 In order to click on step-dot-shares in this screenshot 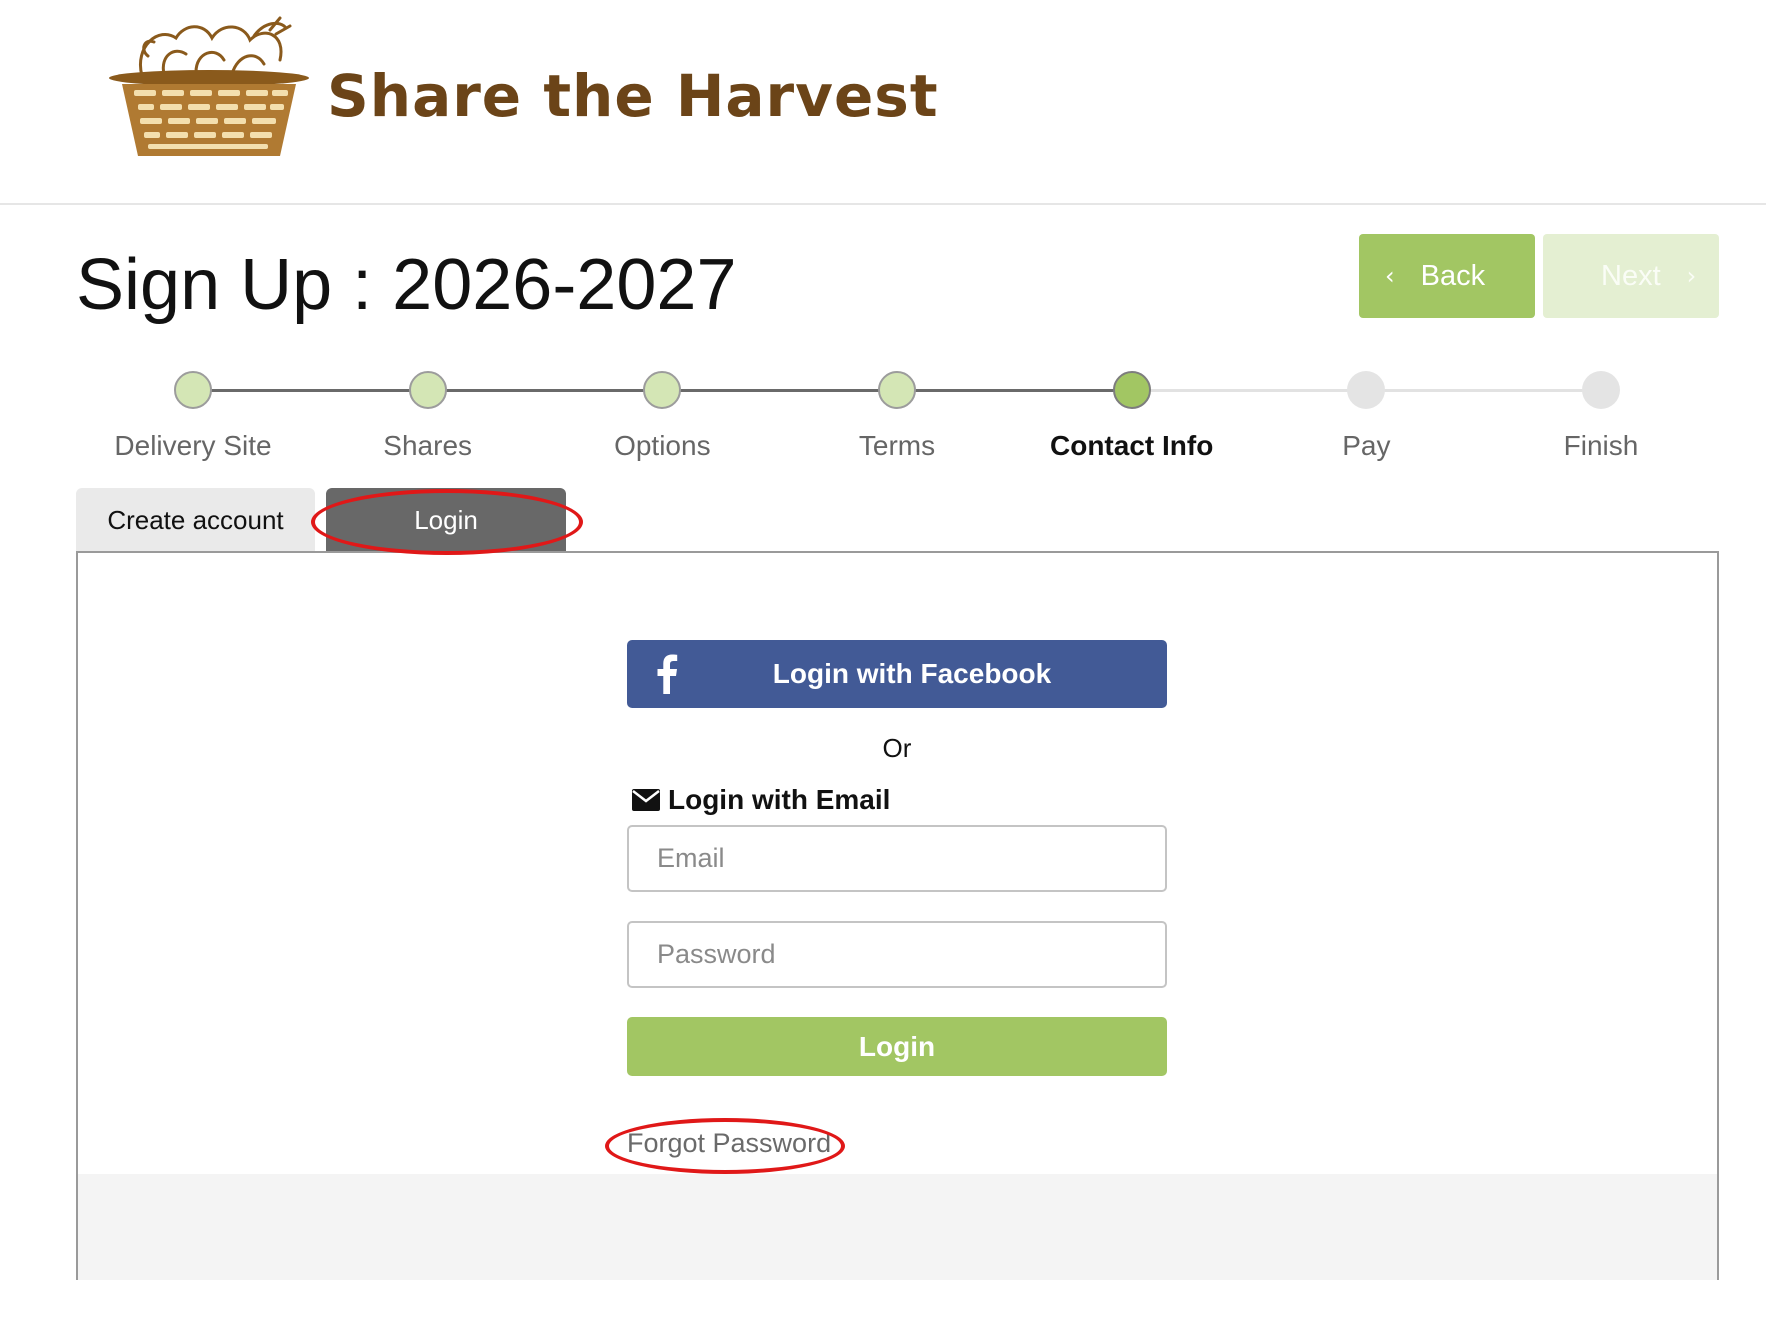, I will do `click(427, 390)`.